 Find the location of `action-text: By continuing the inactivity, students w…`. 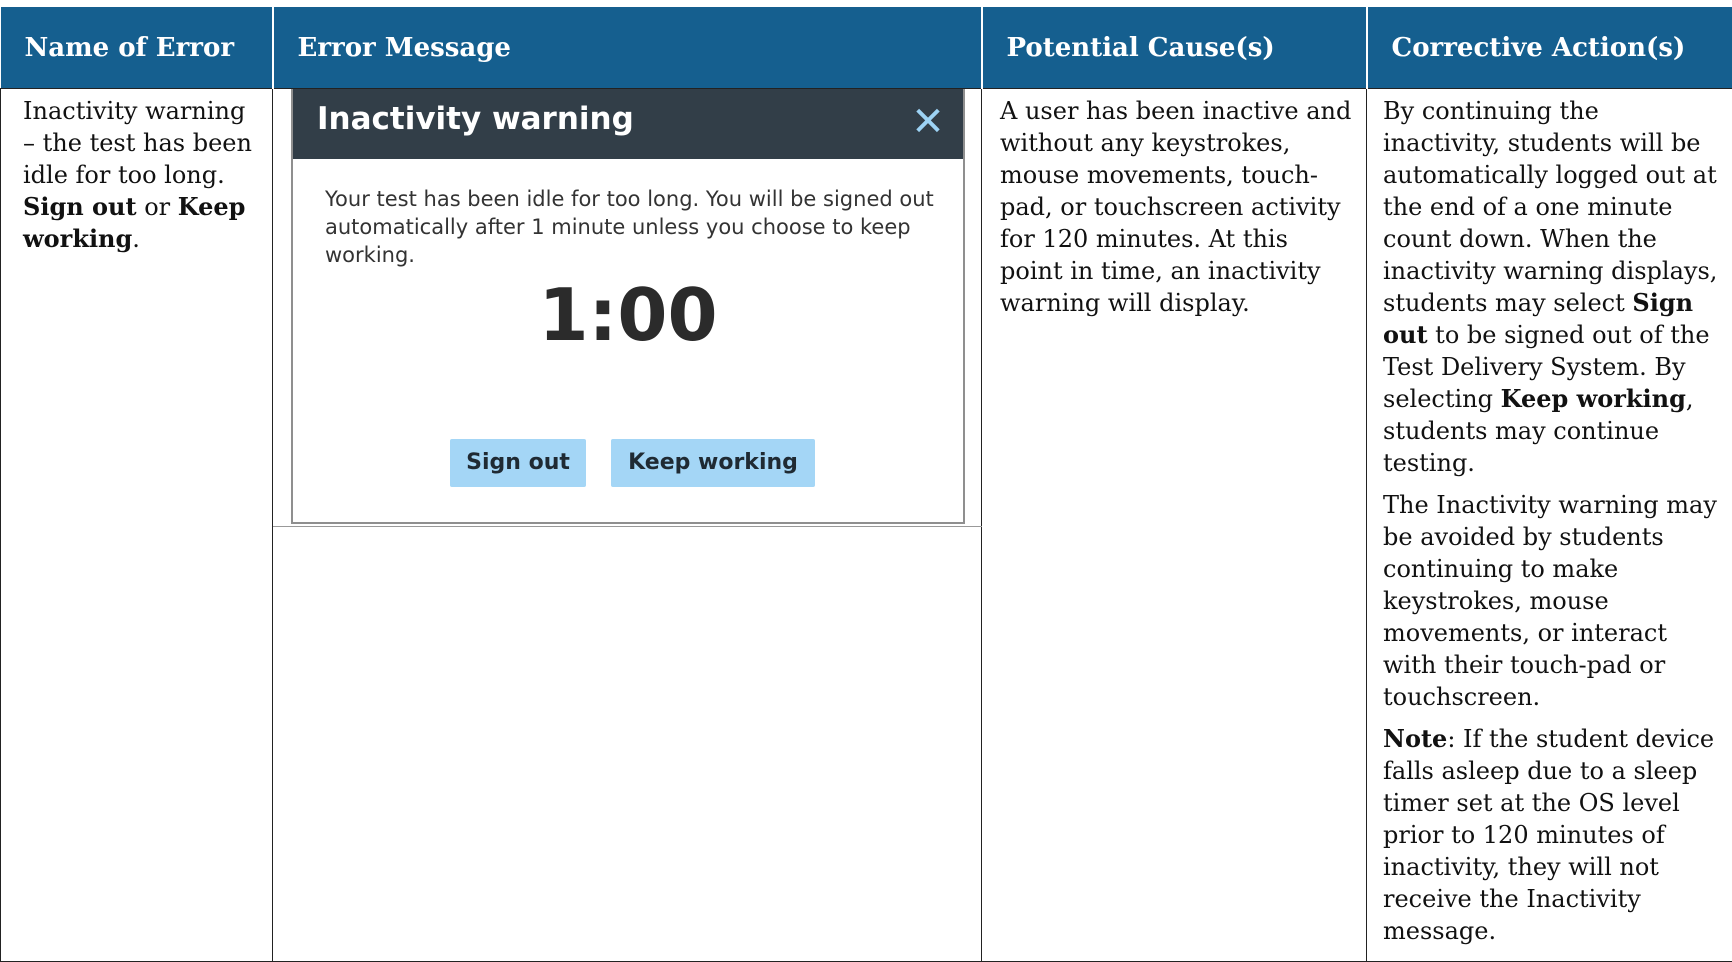

action-text: By continuing the inactivity, students w… is located at coordinates (1550, 207).